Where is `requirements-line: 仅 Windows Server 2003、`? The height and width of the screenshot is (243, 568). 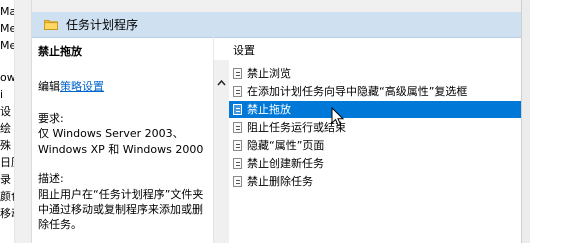 requirements-line: 仅 Windows Server 2003、 is located at coordinates (111, 133).